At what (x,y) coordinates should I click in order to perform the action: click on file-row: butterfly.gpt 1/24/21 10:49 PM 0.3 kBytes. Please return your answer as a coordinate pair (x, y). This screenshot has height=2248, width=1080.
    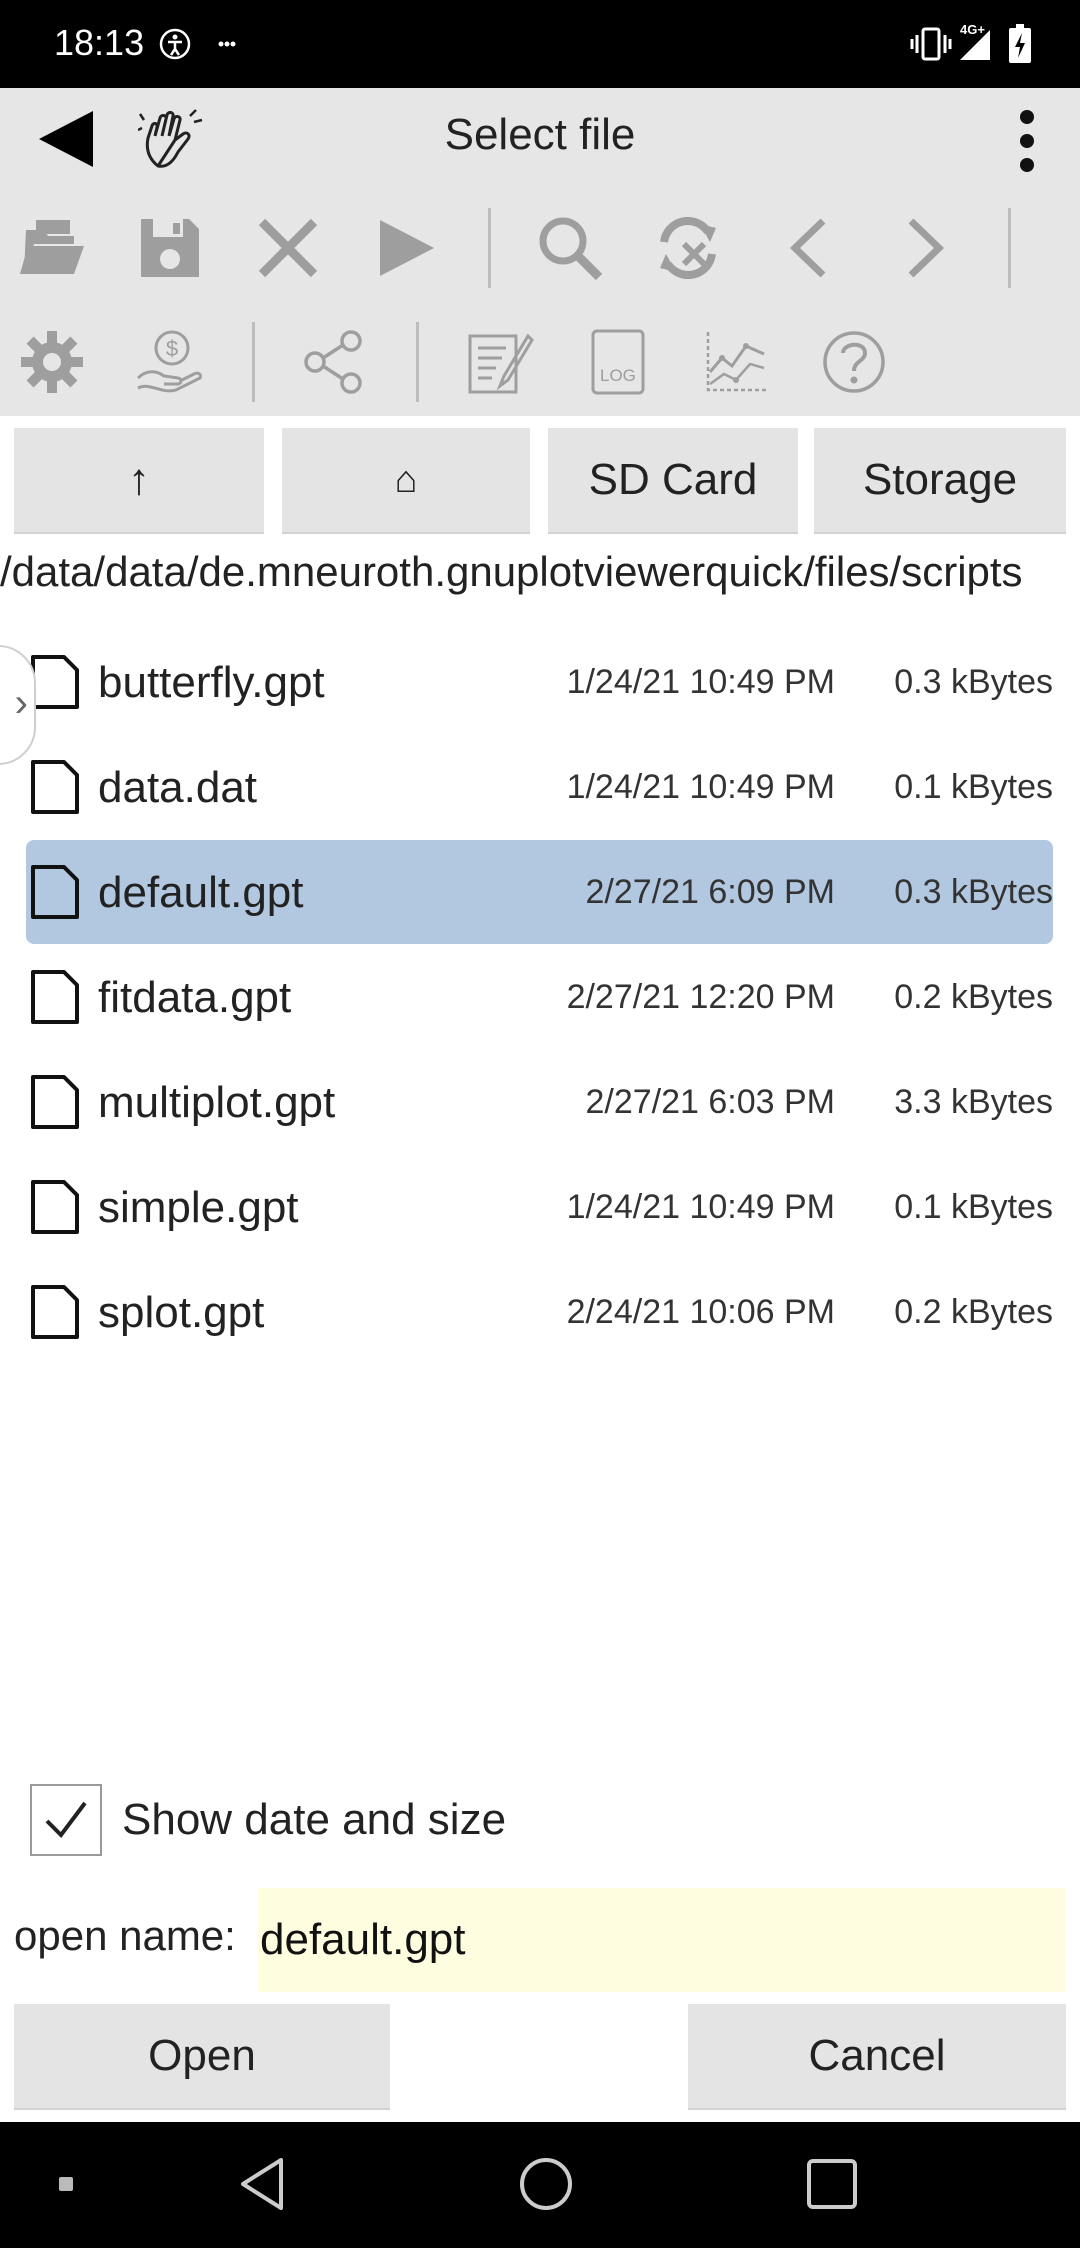
    Looking at the image, I should click on (539, 682).